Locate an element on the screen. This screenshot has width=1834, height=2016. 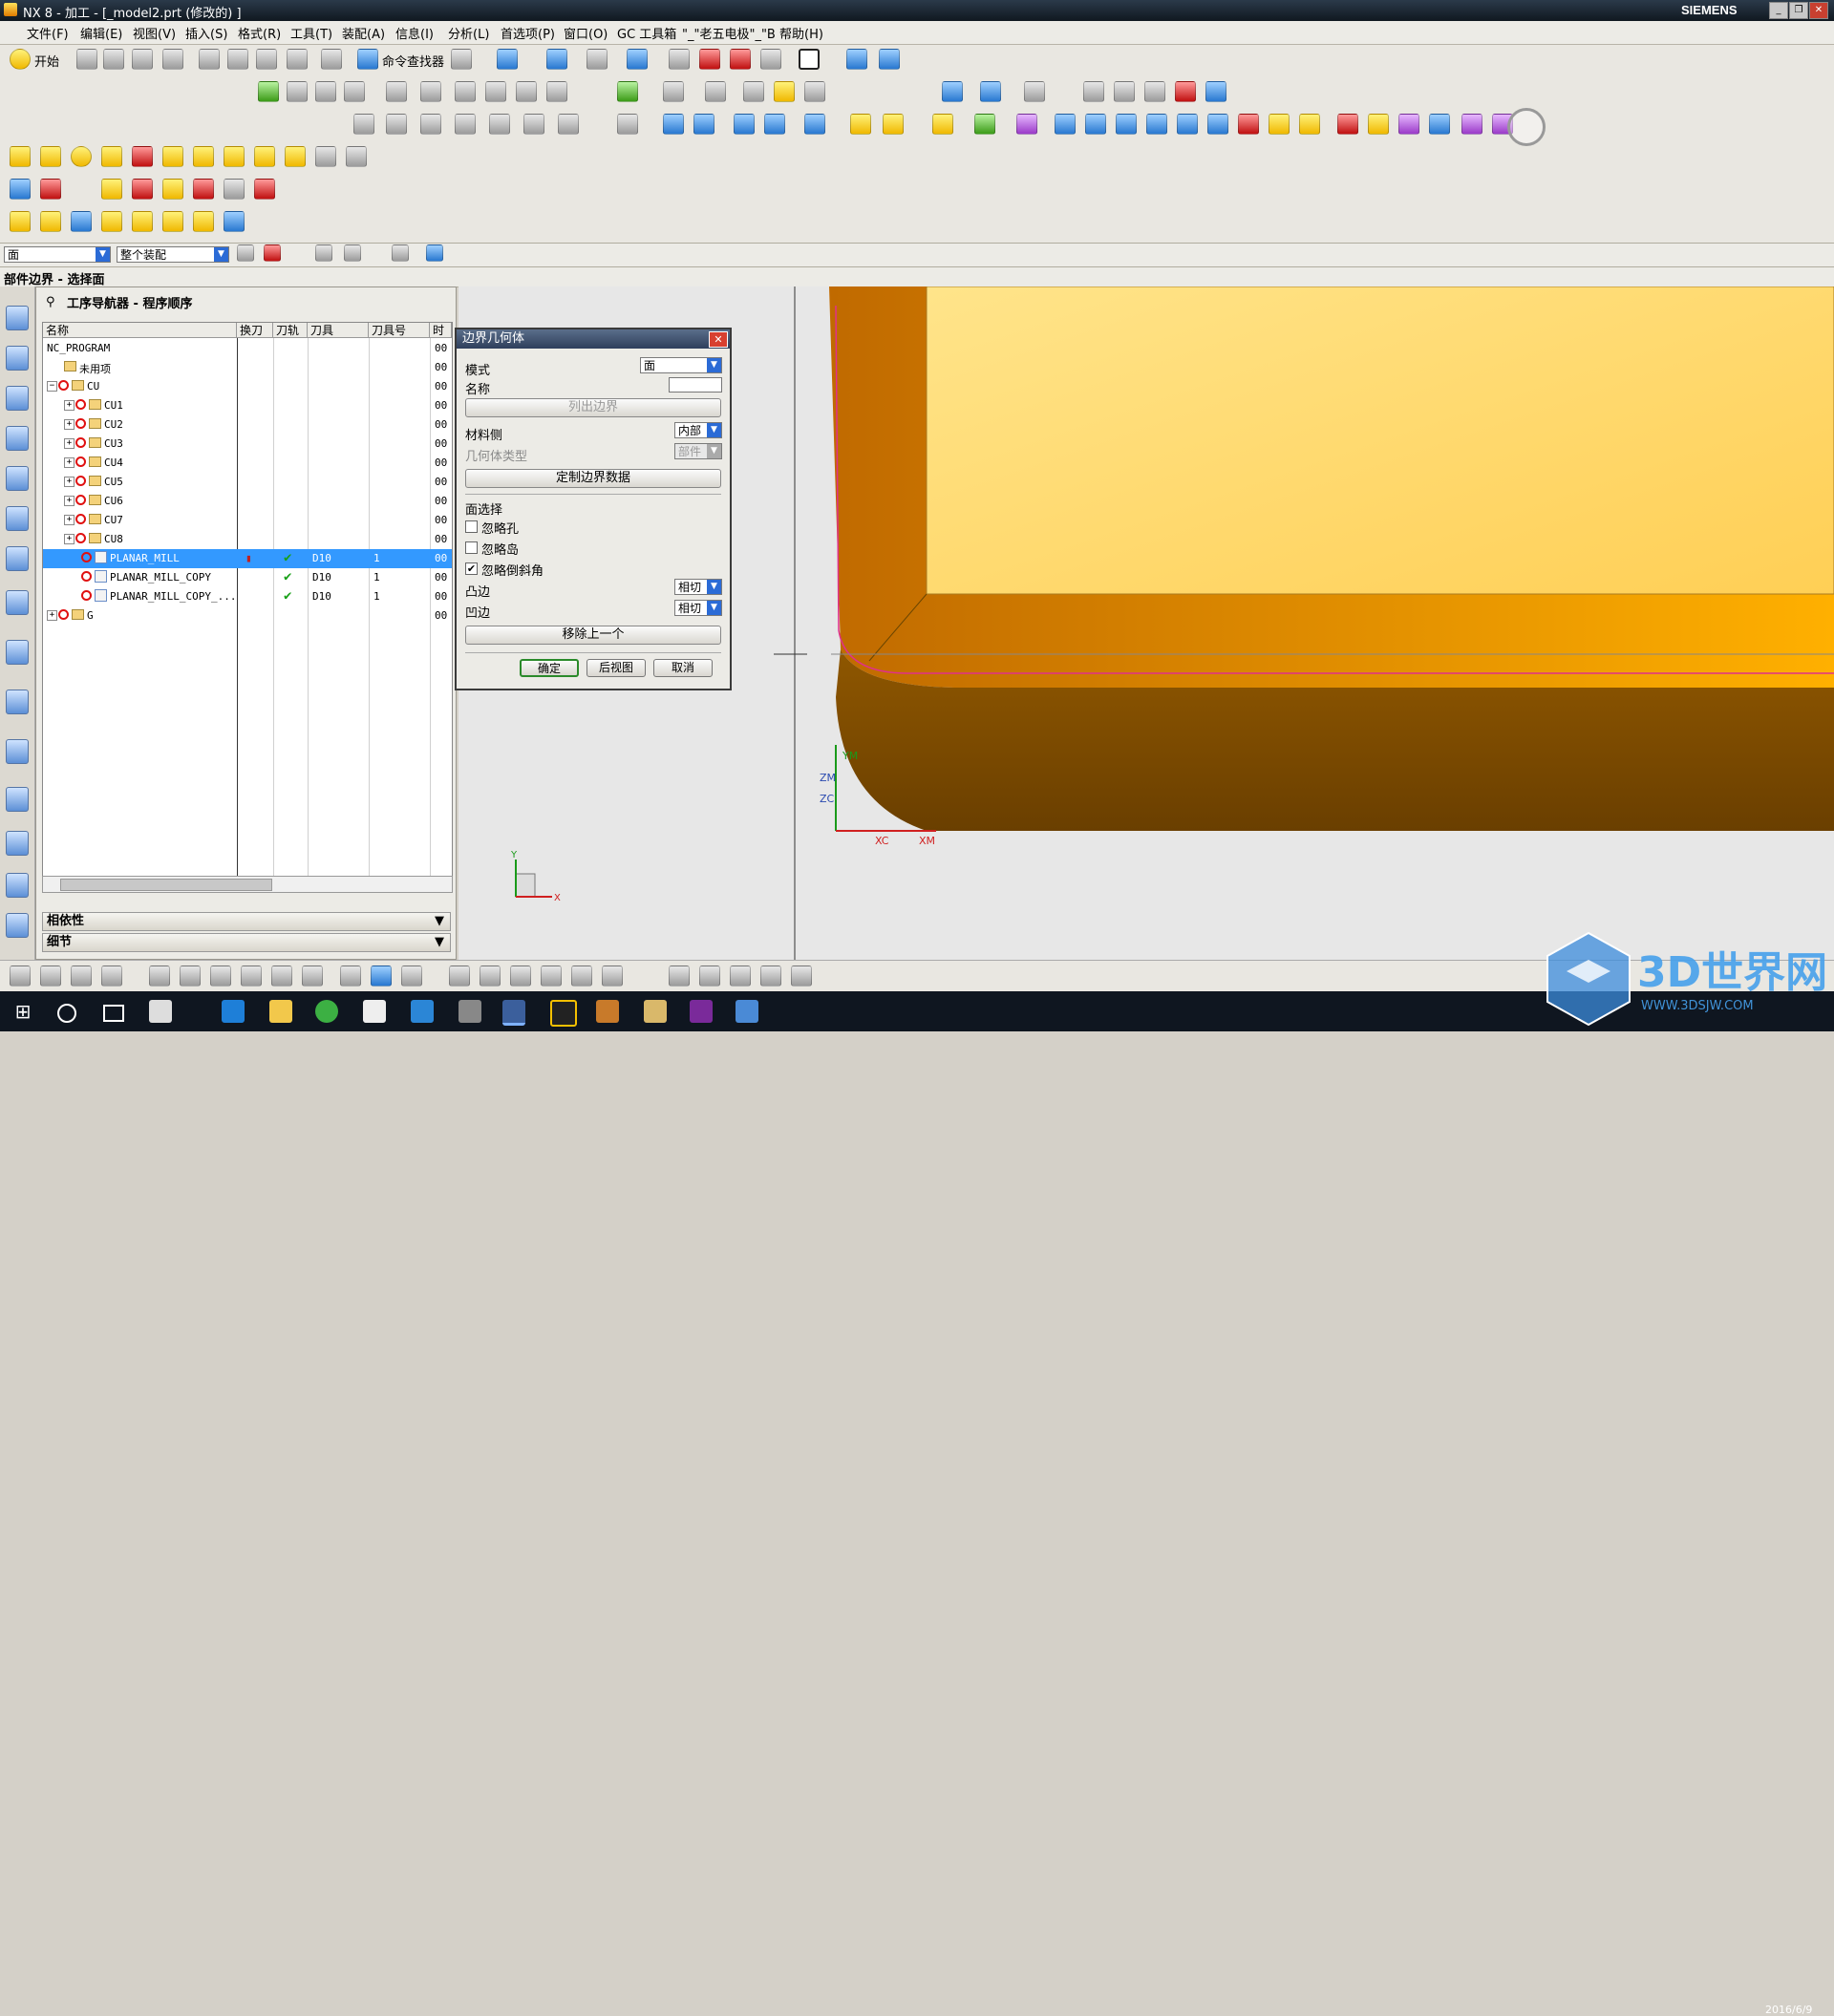
table-row: + CU2 00 is located at coordinates (248, 425).